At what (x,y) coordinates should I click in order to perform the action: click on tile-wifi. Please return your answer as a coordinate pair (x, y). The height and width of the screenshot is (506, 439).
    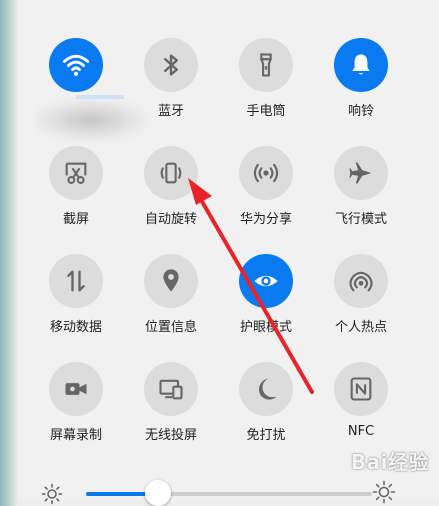
    Looking at the image, I should click on (74, 92).